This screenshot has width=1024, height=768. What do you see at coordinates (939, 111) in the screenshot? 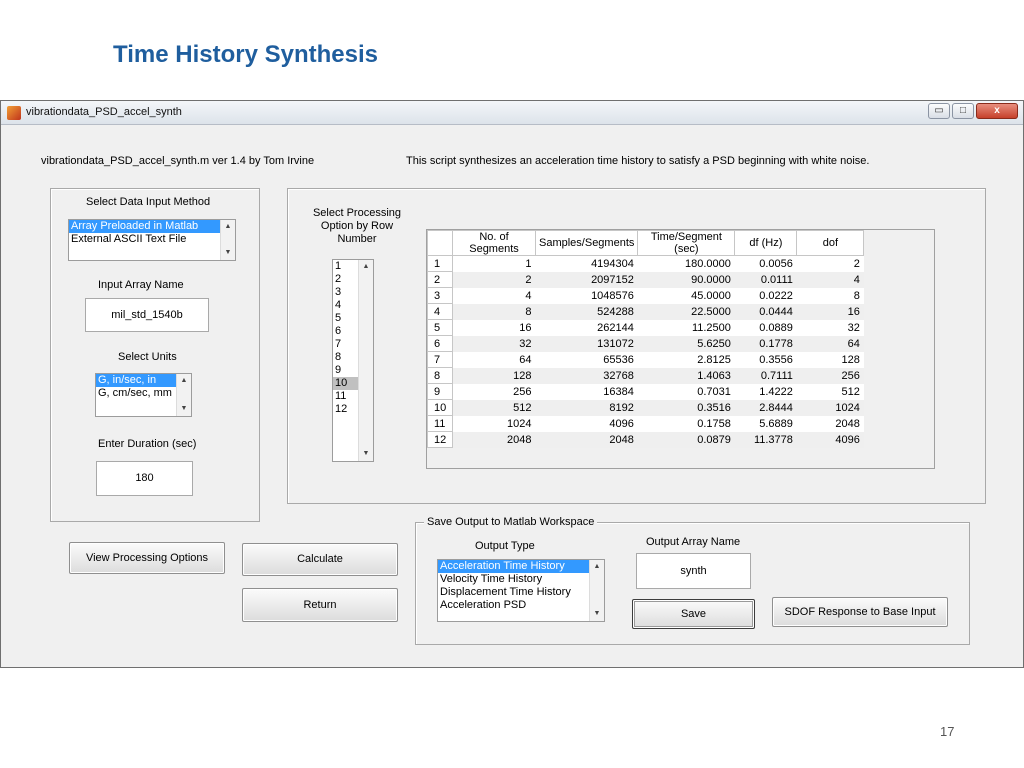
I see `minimize-button: ▭` at bounding box center [939, 111].